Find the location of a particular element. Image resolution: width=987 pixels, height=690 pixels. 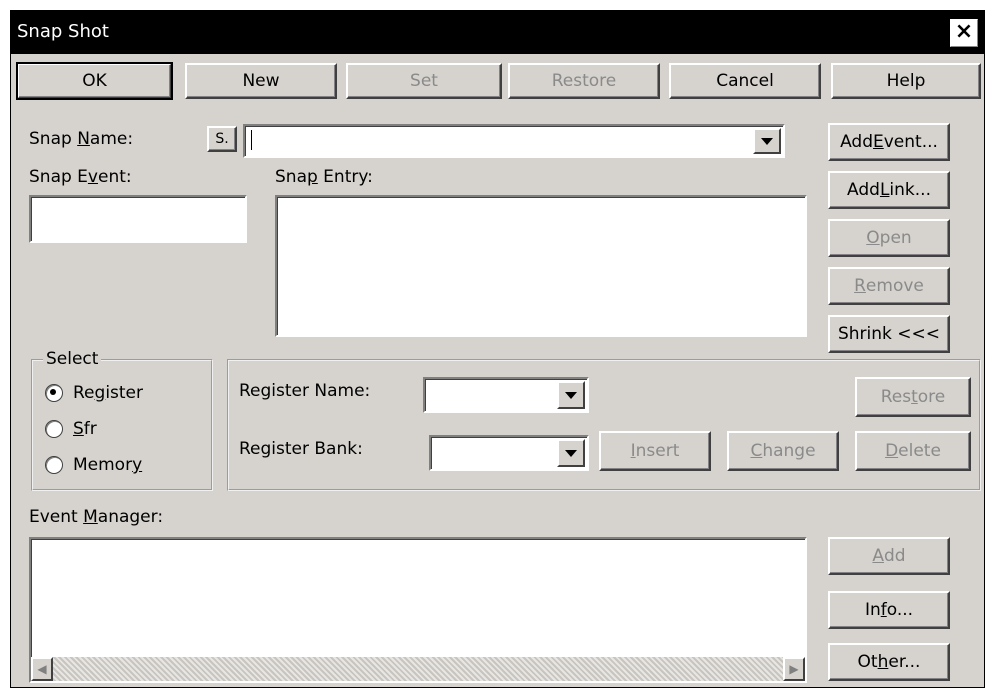

event-manager-label: Event Manager: is located at coordinates (96, 517).